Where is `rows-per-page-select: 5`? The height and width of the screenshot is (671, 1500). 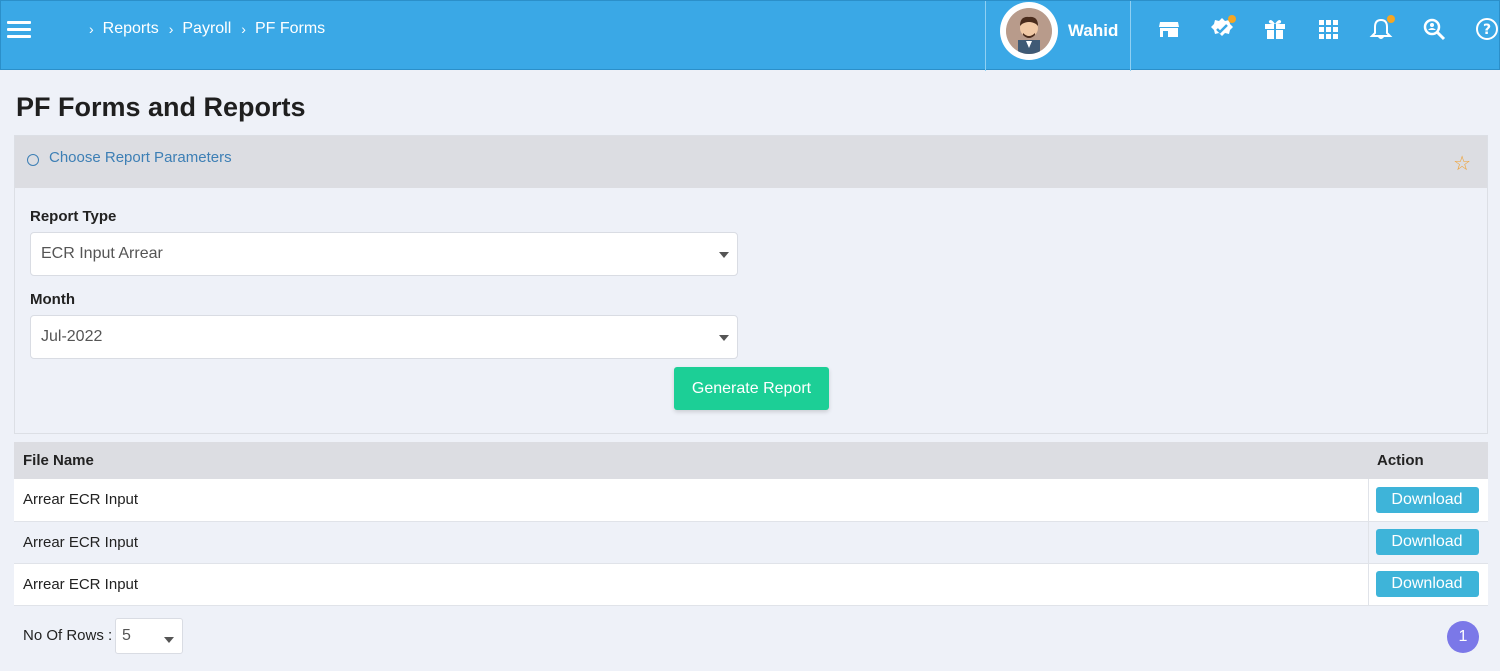
rows-per-page-select: 5 is located at coordinates (149, 636).